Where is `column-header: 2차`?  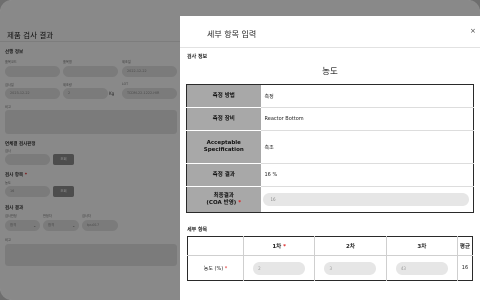 column-header: 2차 is located at coordinates (350, 246).